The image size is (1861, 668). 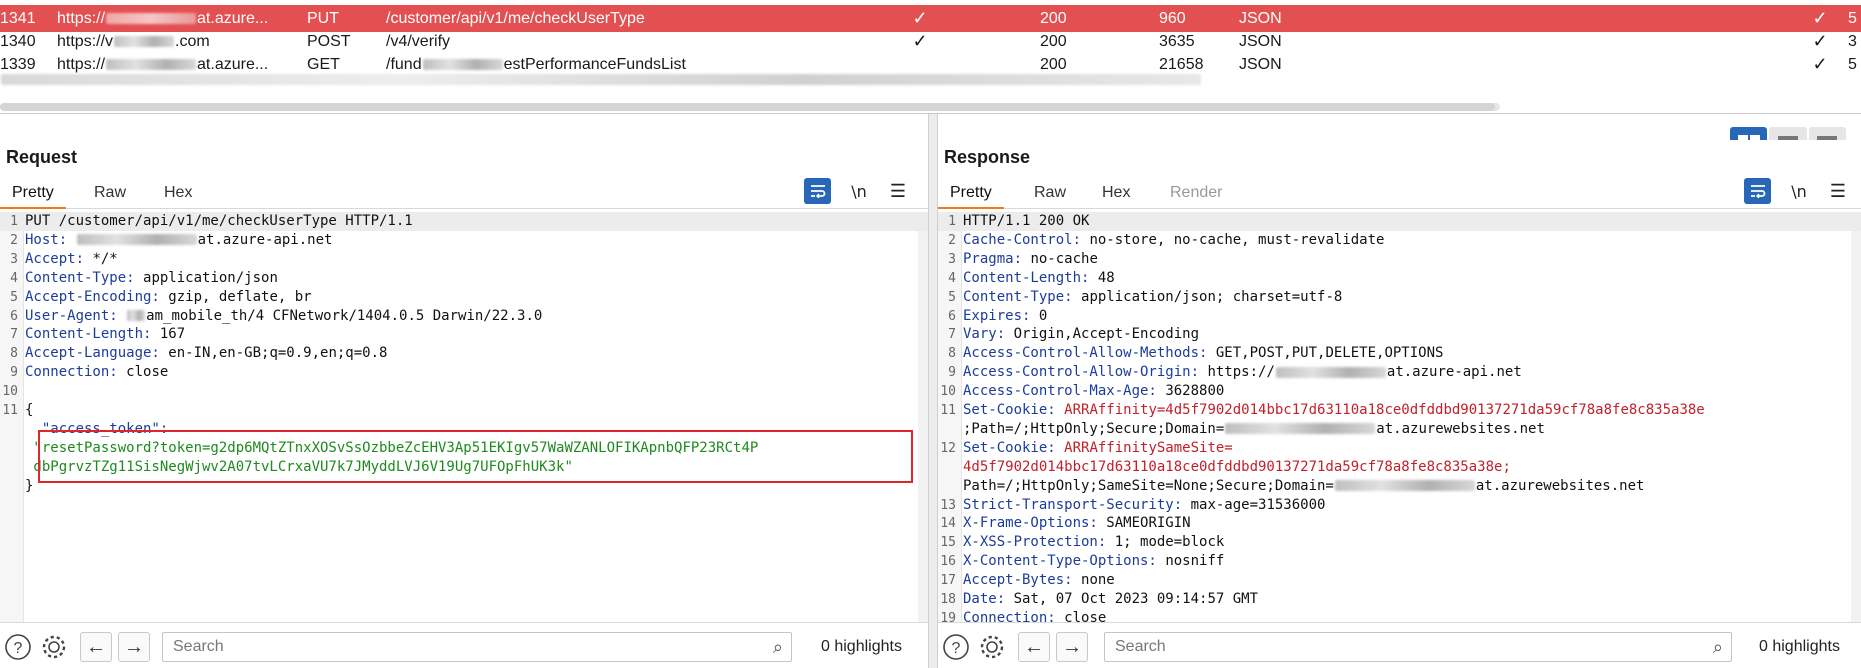 What do you see at coordinates (1148, 447) in the screenshot?
I see `cookie-name: ARRAffinitySameSite=` at bounding box center [1148, 447].